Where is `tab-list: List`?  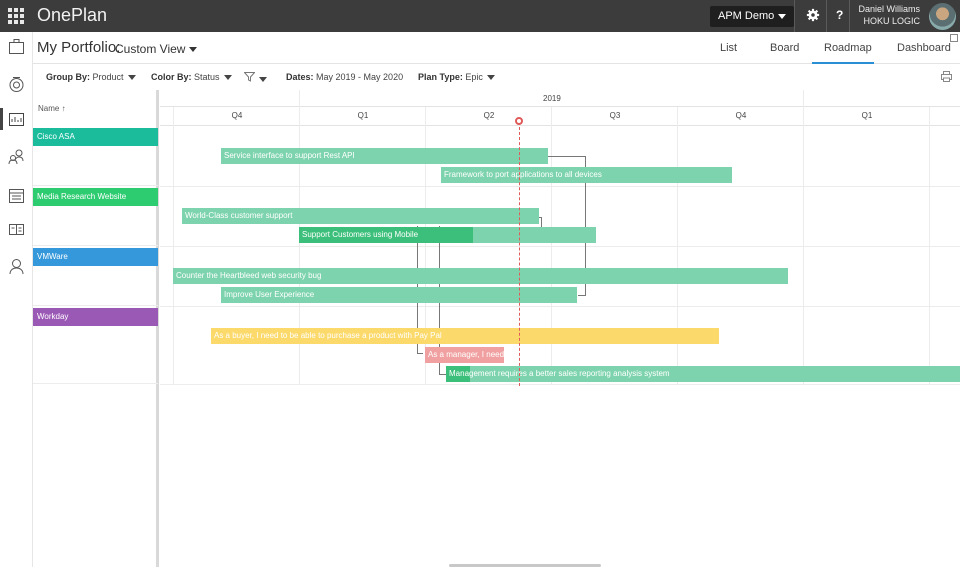 tab-list: List is located at coordinates (728, 48).